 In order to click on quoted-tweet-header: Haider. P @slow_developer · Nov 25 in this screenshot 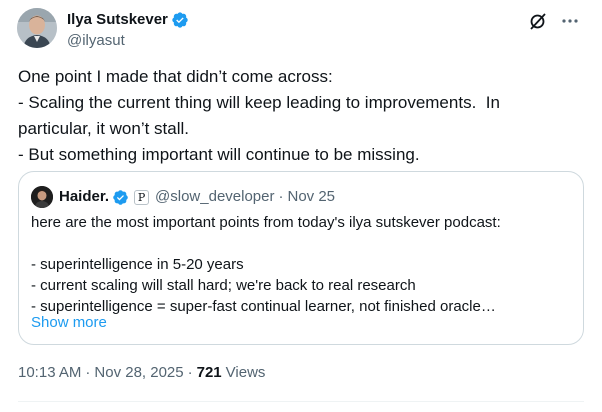, I will do `click(183, 197)`.